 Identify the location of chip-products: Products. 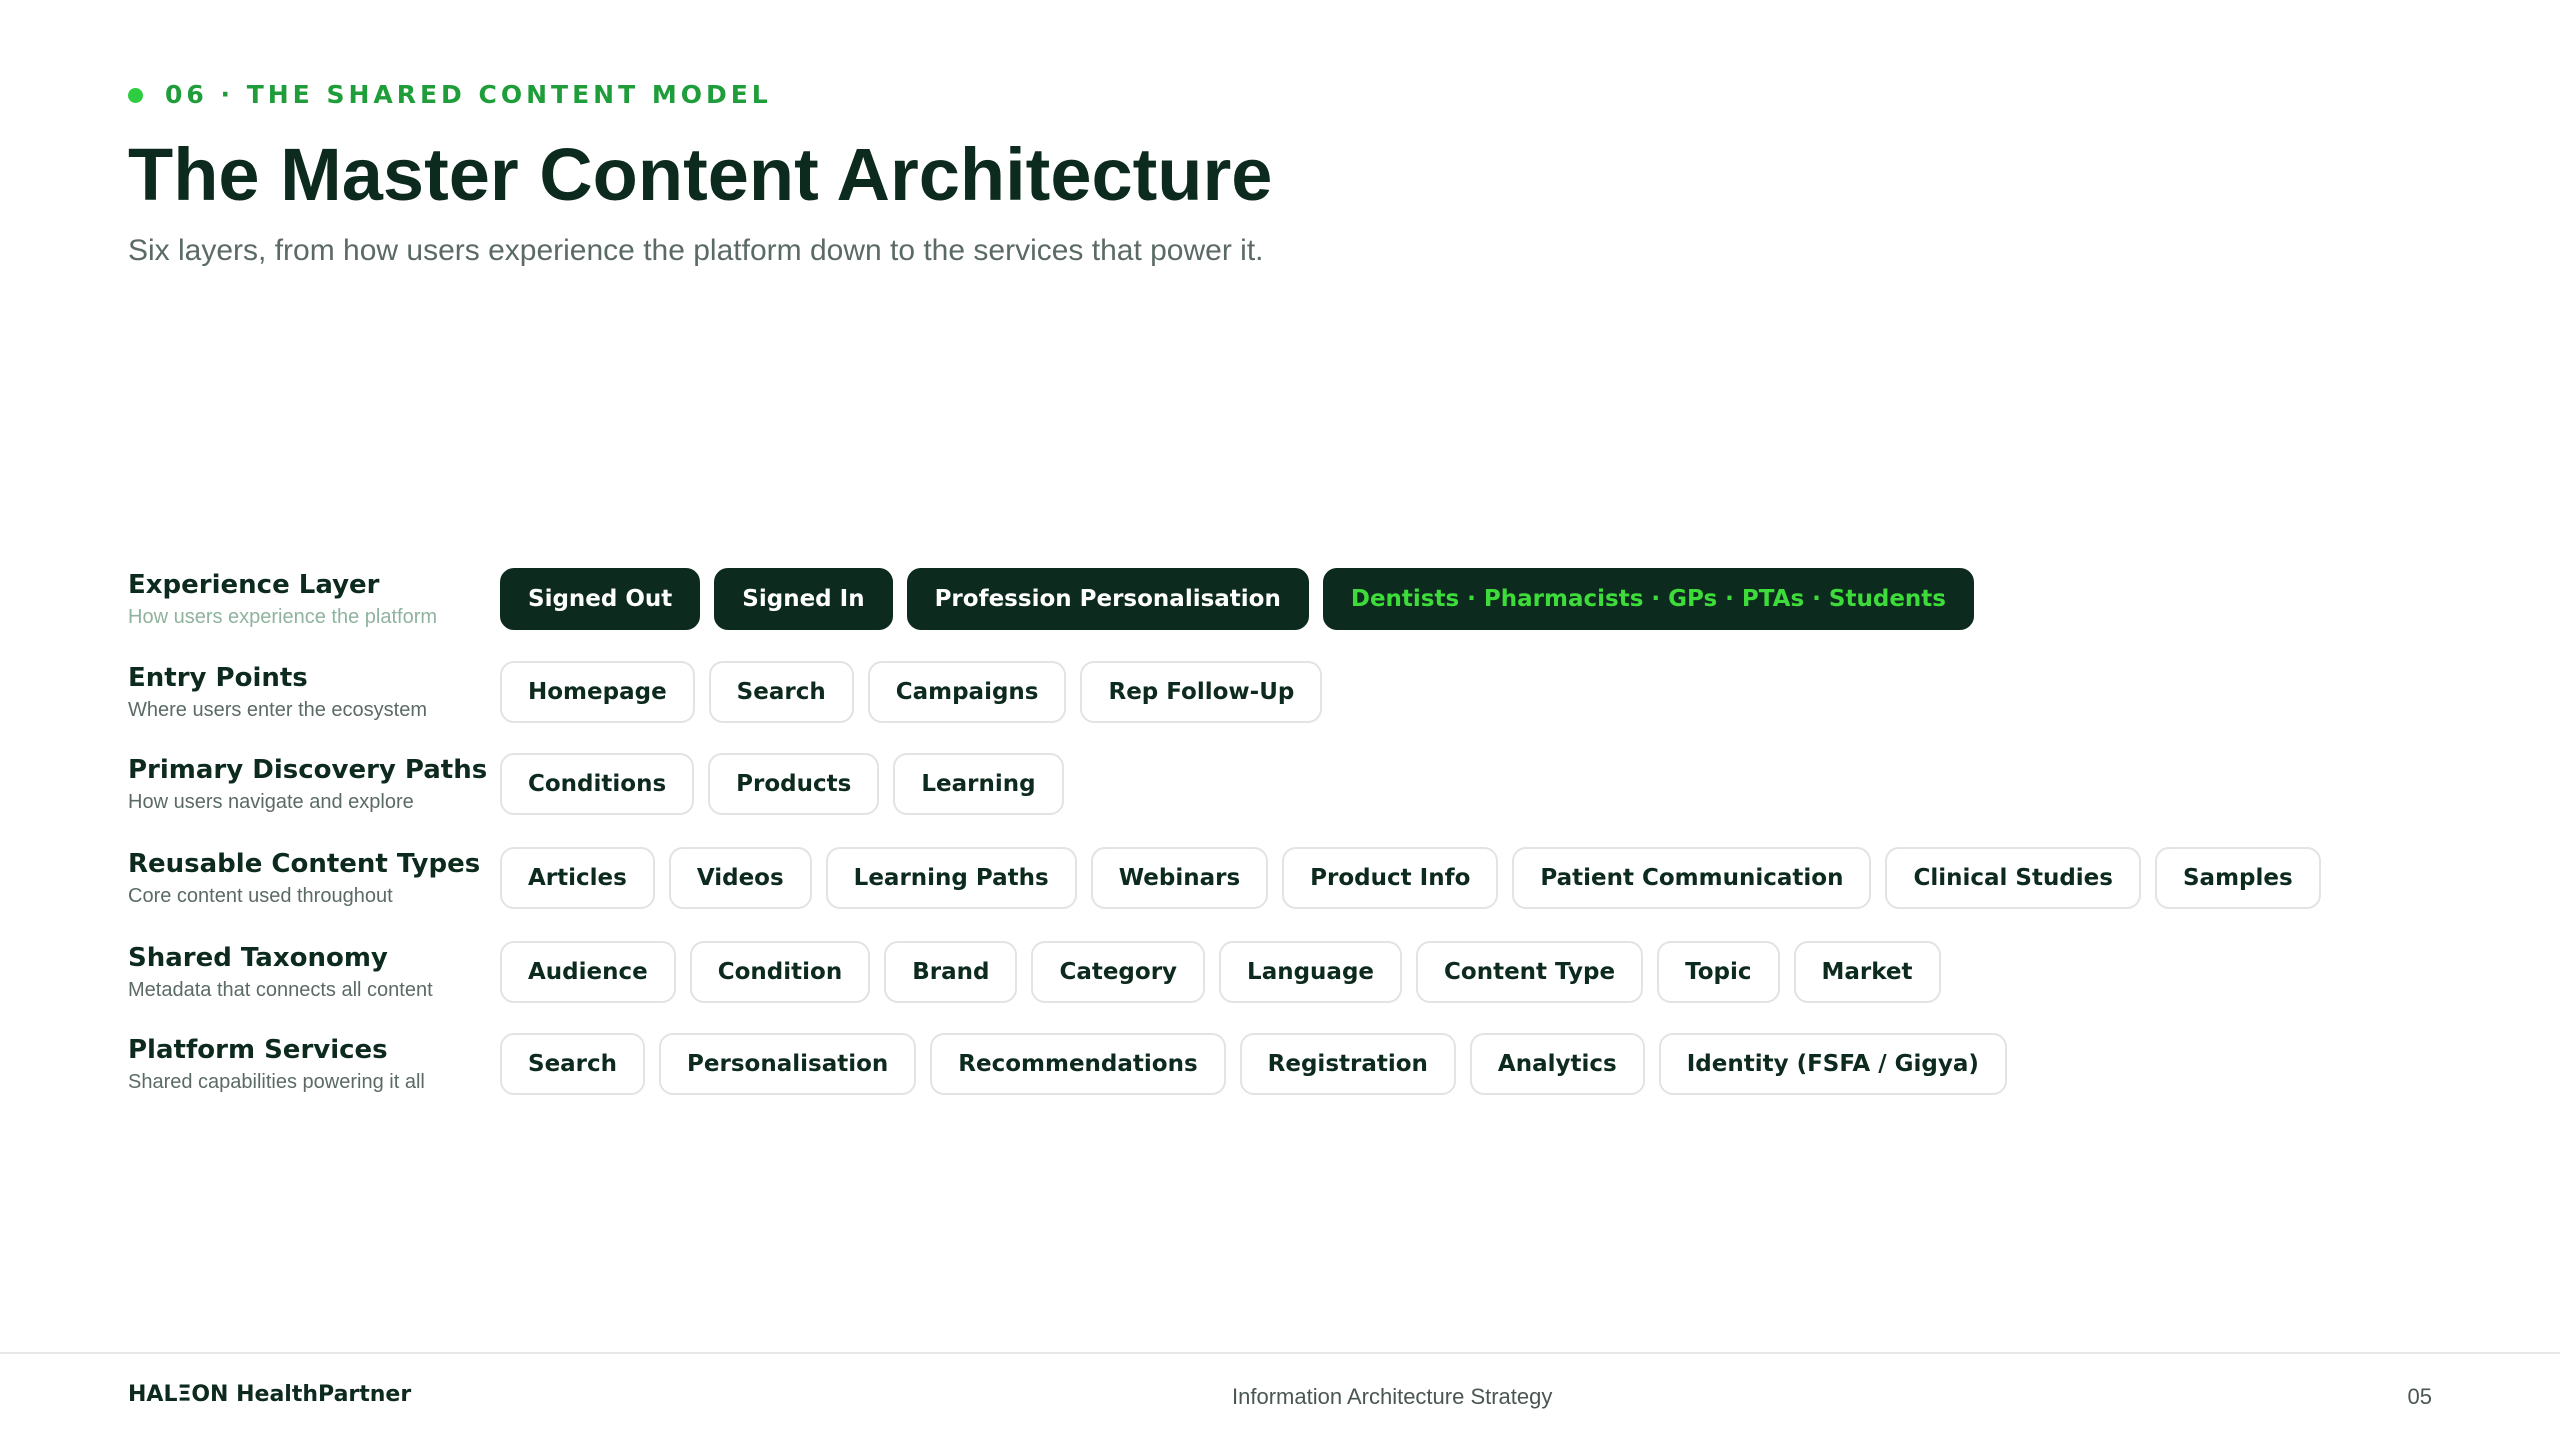
(794, 784).